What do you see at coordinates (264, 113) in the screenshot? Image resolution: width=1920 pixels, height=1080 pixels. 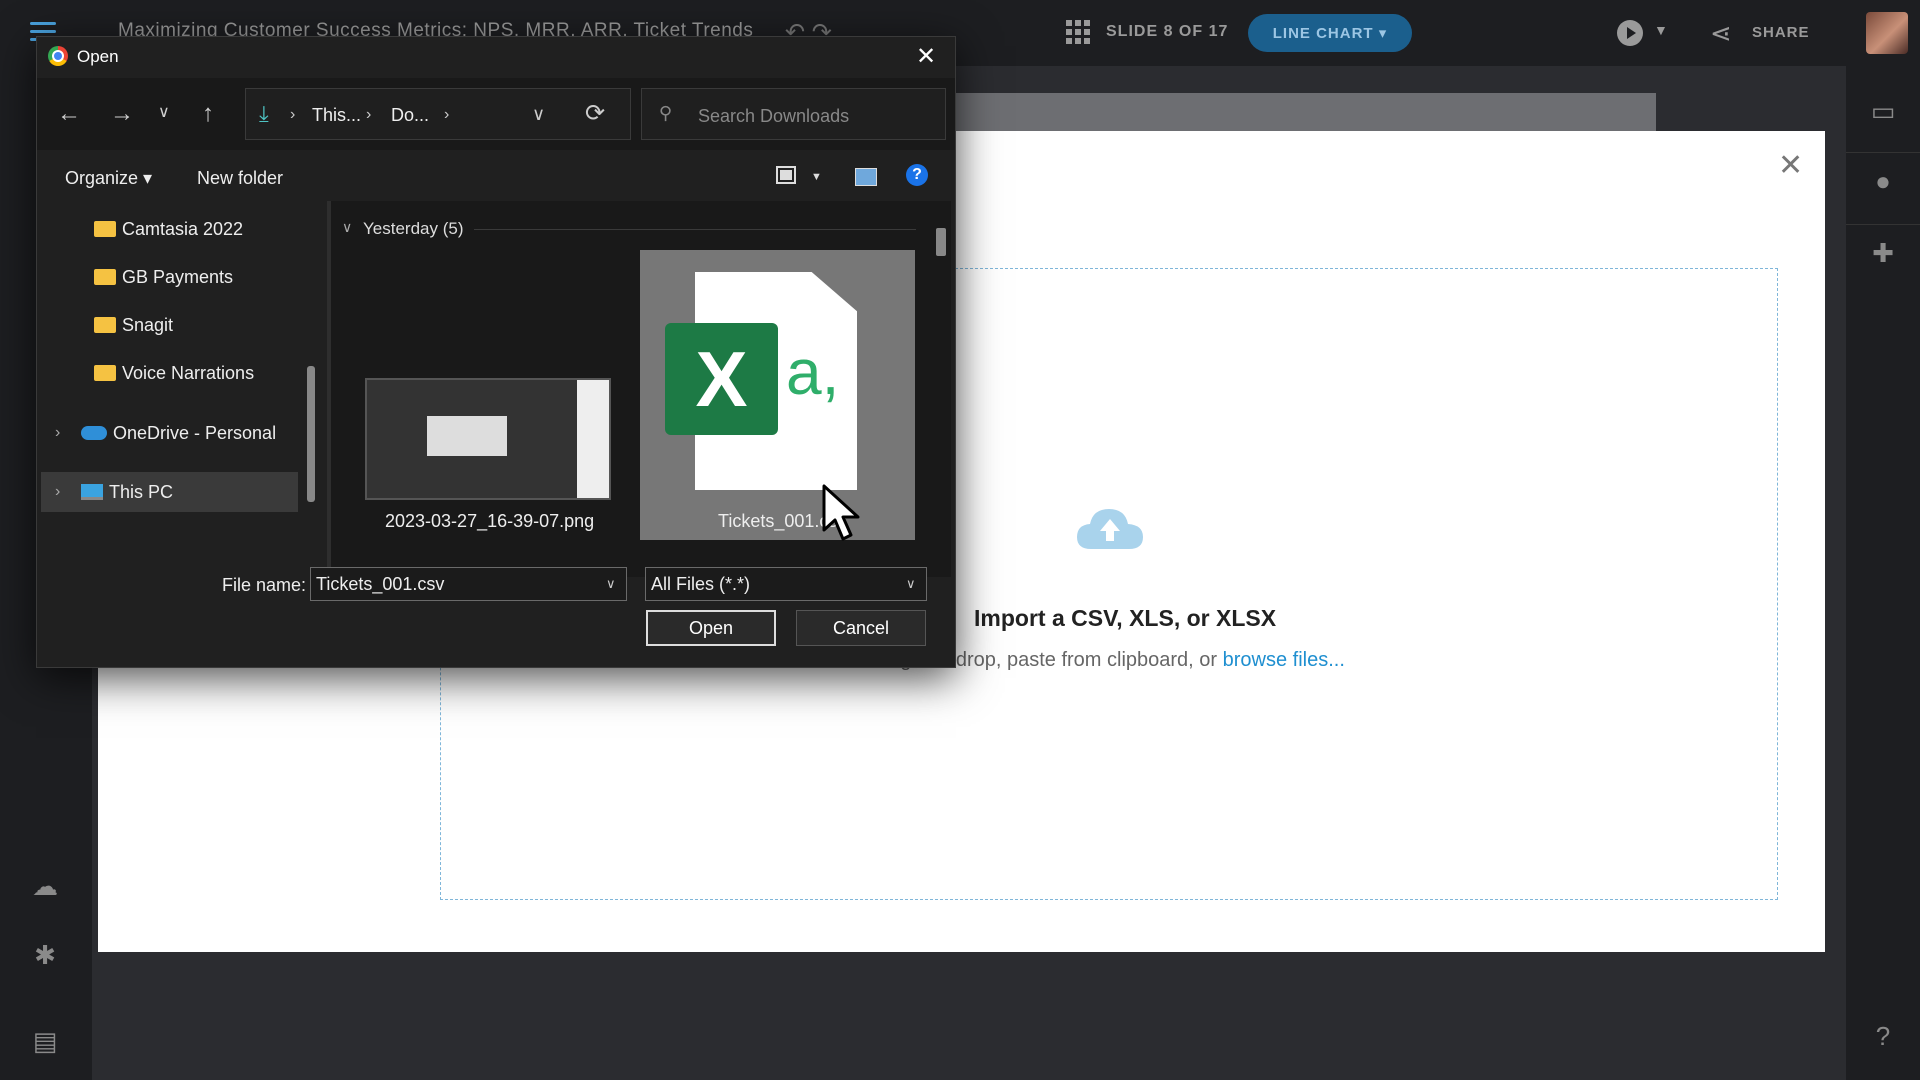 I see `downloads-icon: ⤓` at bounding box center [264, 113].